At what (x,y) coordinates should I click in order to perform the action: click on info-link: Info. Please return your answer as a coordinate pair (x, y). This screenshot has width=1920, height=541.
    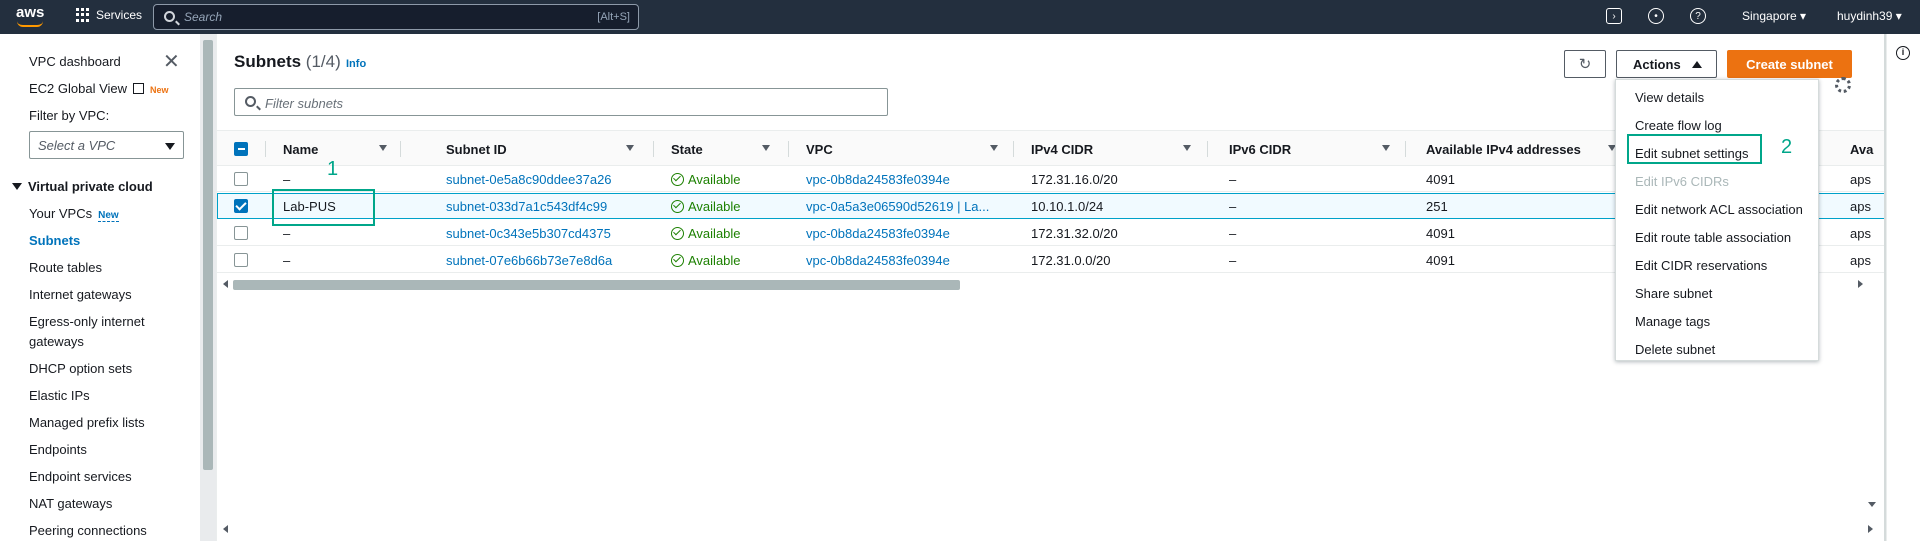
    Looking at the image, I should click on (356, 64).